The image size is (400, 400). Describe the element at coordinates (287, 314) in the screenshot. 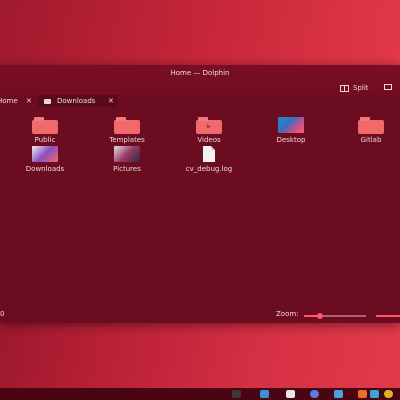

I see `zoom-label: Zoom:` at that location.